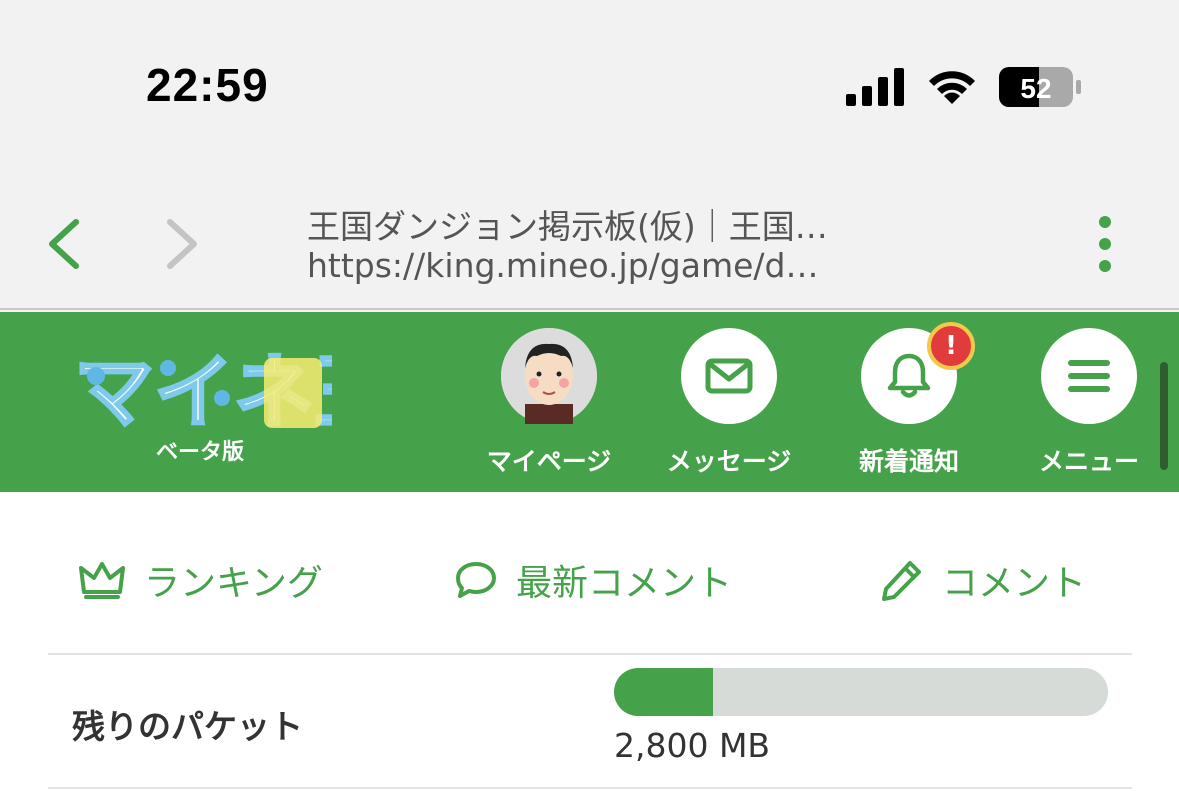  Describe the element at coordinates (207, 85) in the screenshot. I see `status-time: 22:59` at that location.